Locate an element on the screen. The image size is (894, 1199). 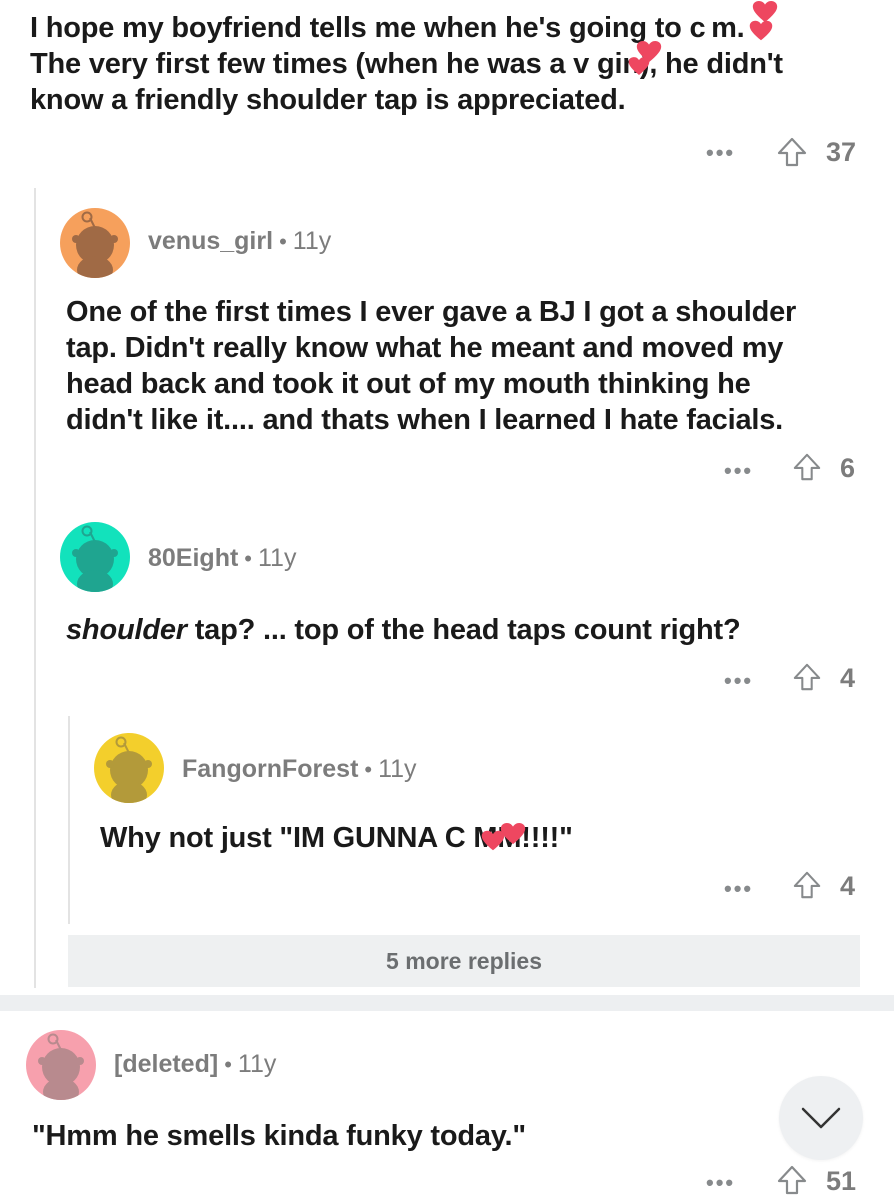
more-replies-button: 5 more replies is located at coordinates (464, 961).